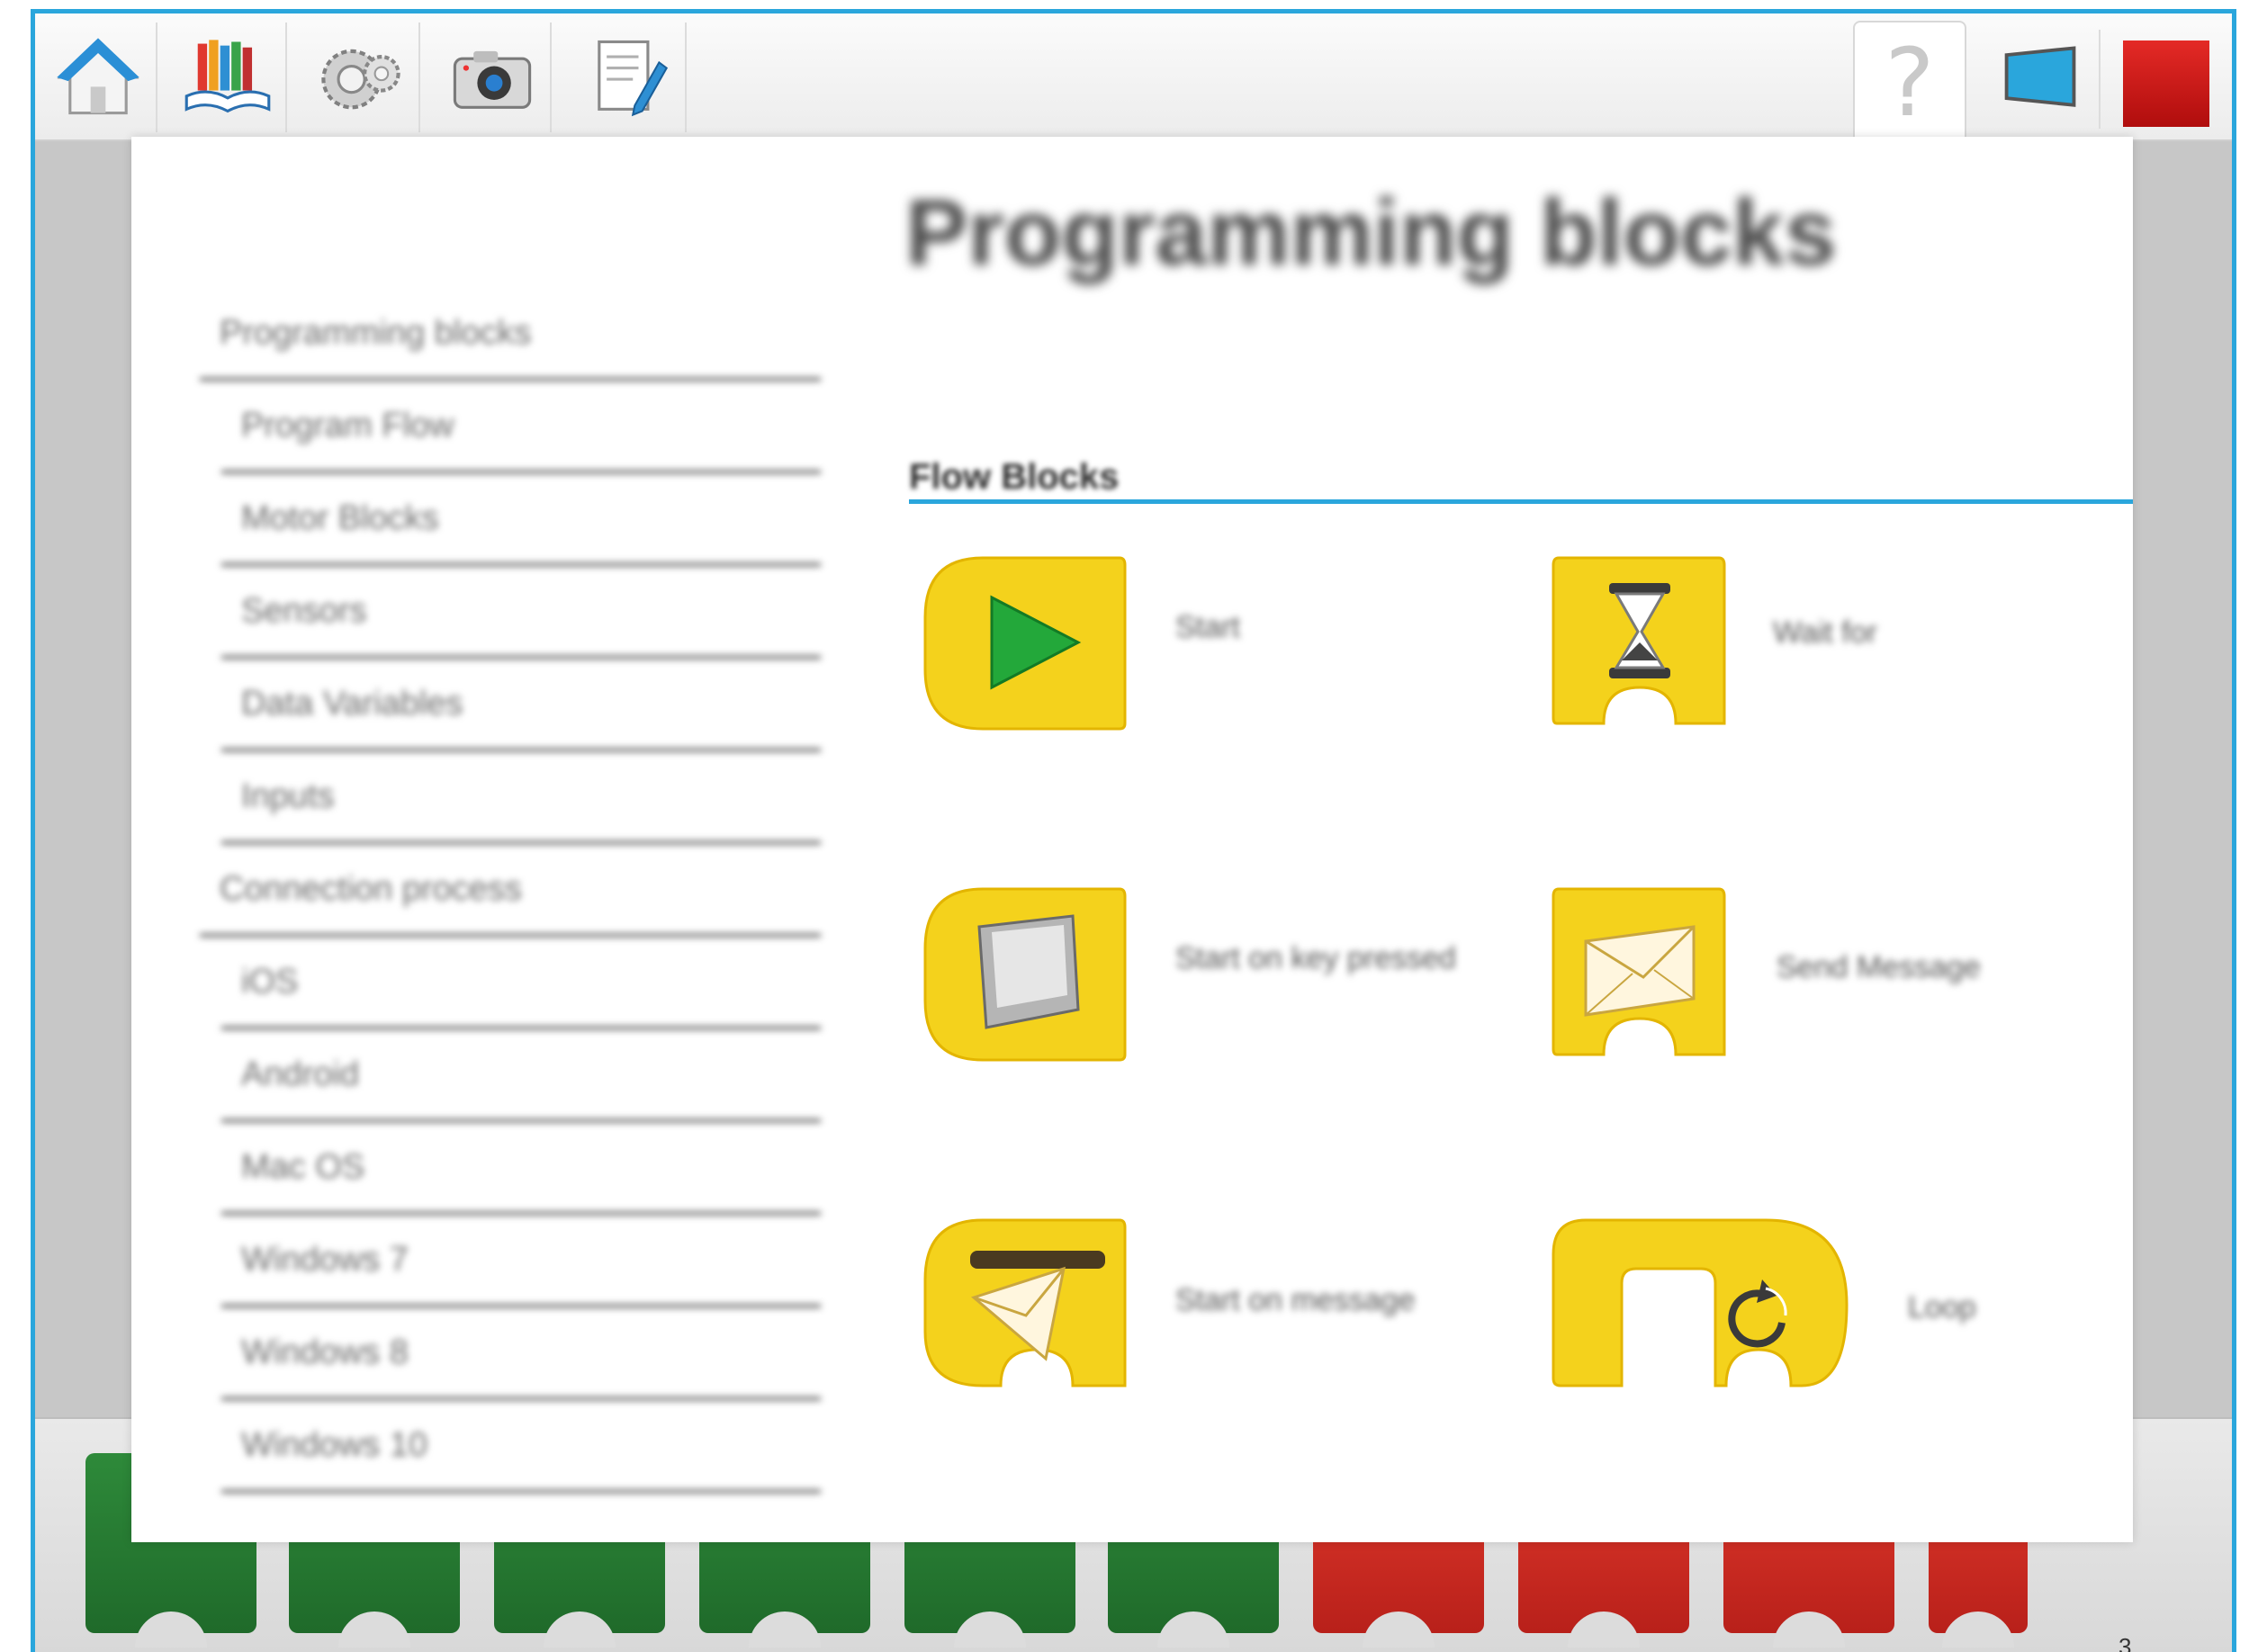  Describe the element at coordinates (1521, 501) in the screenshot. I see `section-divider` at that location.